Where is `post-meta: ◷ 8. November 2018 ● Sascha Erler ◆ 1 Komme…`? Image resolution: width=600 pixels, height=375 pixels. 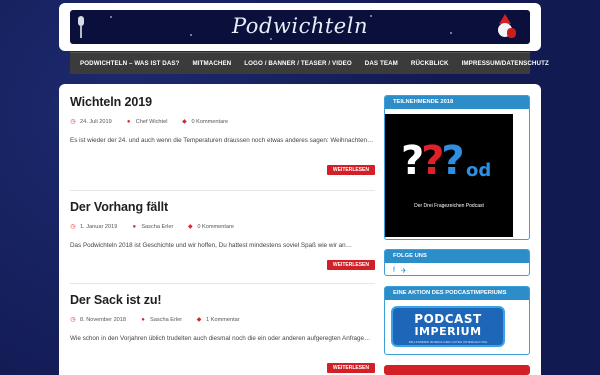
post-meta: ◷ 8. November 2018 ● Sascha Erler ◆ 1 Komme… is located at coordinates (222, 320).